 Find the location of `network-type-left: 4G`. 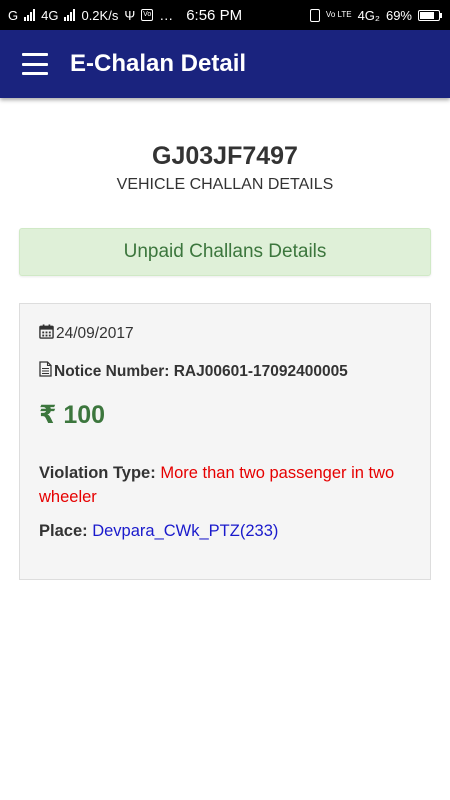

network-type-left: 4G is located at coordinates (50, 15).